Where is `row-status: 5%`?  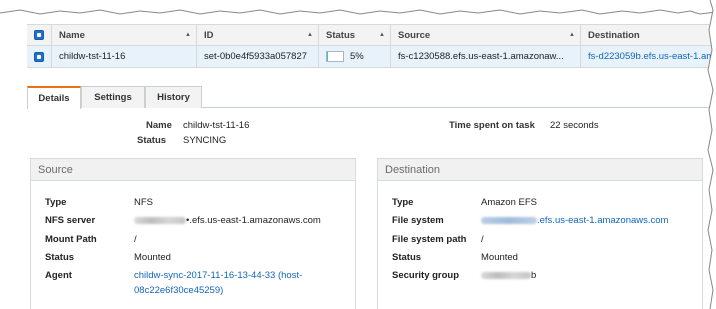 row-status: 5% is located at coordinates (355, 56).